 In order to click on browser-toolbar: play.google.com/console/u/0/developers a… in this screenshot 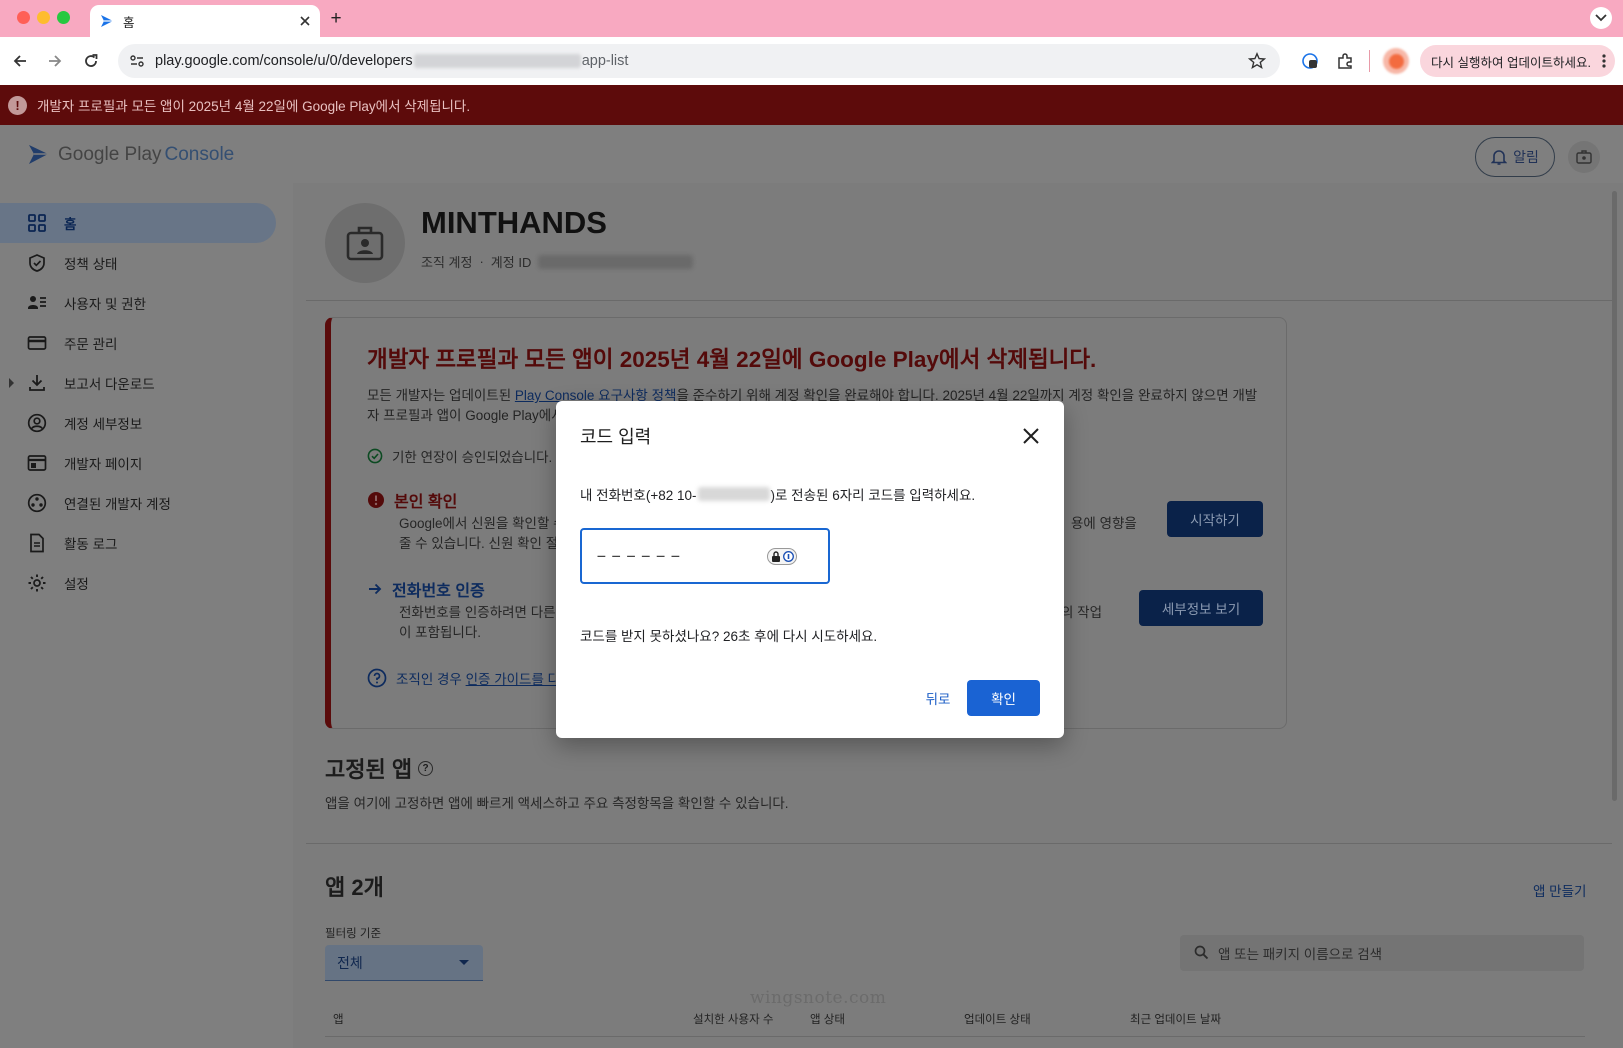, I will do `click(811, 61)`.